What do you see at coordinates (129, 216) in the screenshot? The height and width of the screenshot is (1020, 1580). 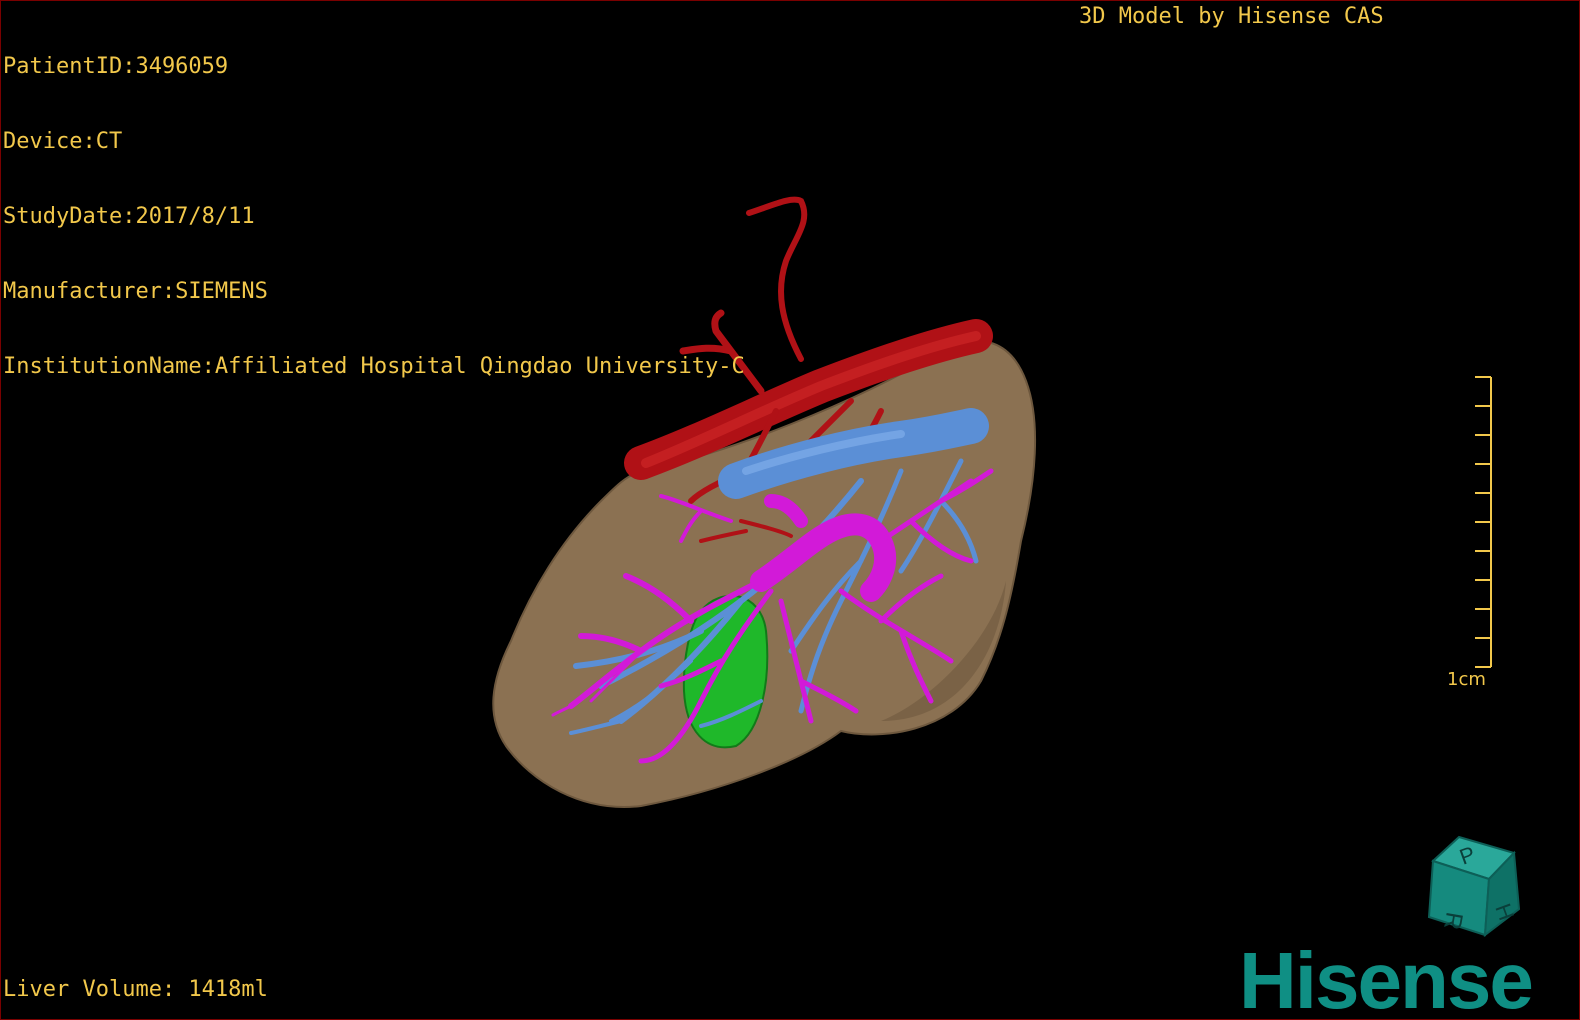 I see `study-date-text: StudyDate:2017/8/11` at bounding box center [129, 216].